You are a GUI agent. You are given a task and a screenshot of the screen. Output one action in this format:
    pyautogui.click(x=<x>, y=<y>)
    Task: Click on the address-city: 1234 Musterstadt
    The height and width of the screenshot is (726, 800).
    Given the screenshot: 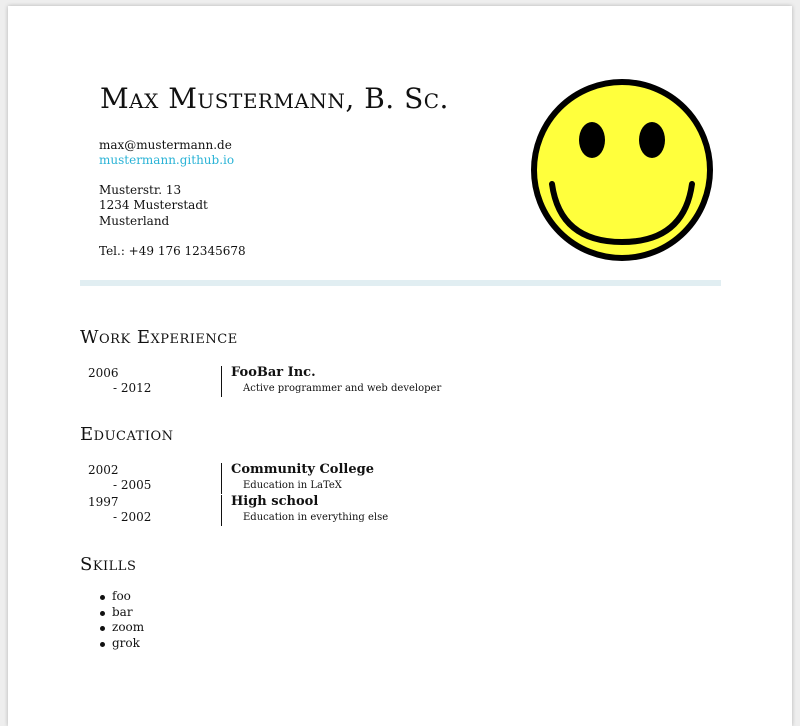 What is the action you would take?
    pyautogui.click(x=153, y=205)
    